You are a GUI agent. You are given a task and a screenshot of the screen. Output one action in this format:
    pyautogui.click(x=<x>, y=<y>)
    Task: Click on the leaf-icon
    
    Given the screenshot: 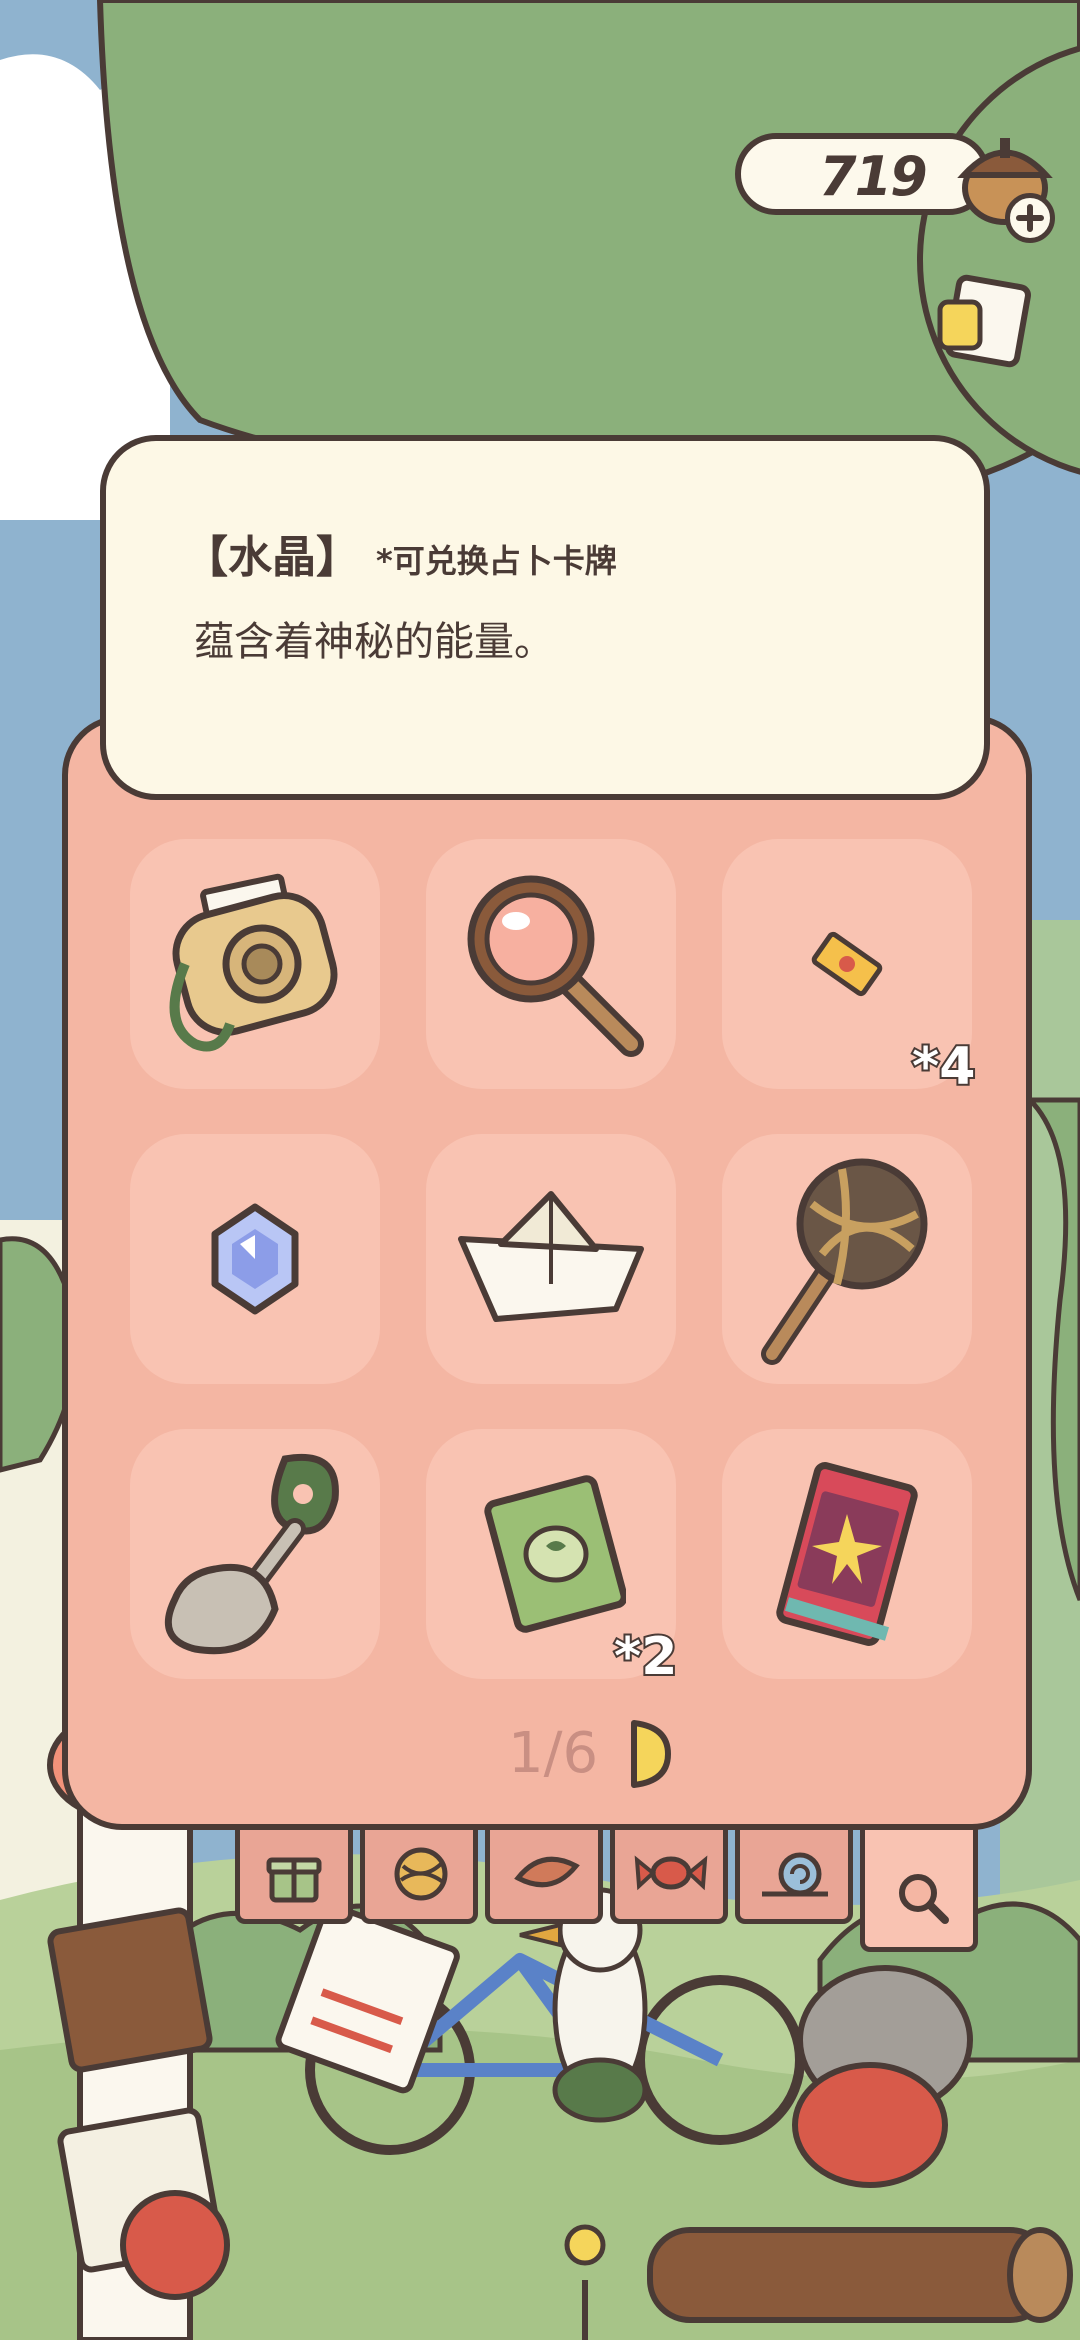 What is the action you would take?
    pyautogui.click(x=547, y=1872)
    